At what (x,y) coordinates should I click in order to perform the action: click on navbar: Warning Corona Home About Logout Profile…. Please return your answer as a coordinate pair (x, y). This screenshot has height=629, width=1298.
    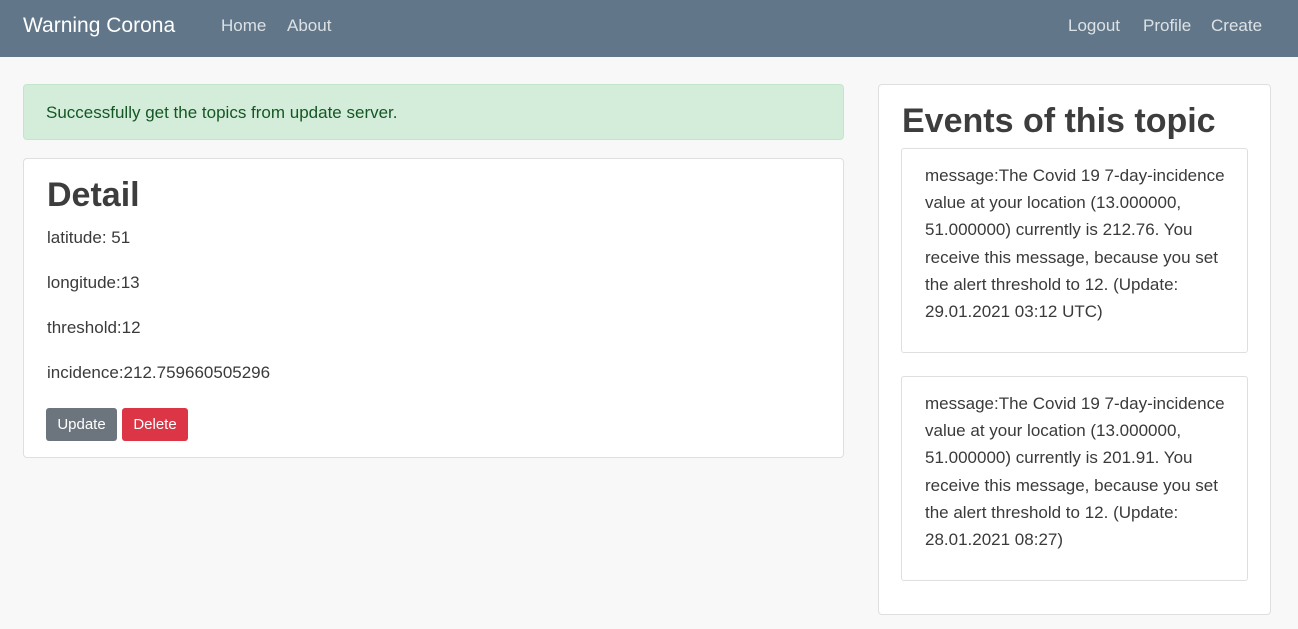
    Looking at the image, I should click on (649, 28).